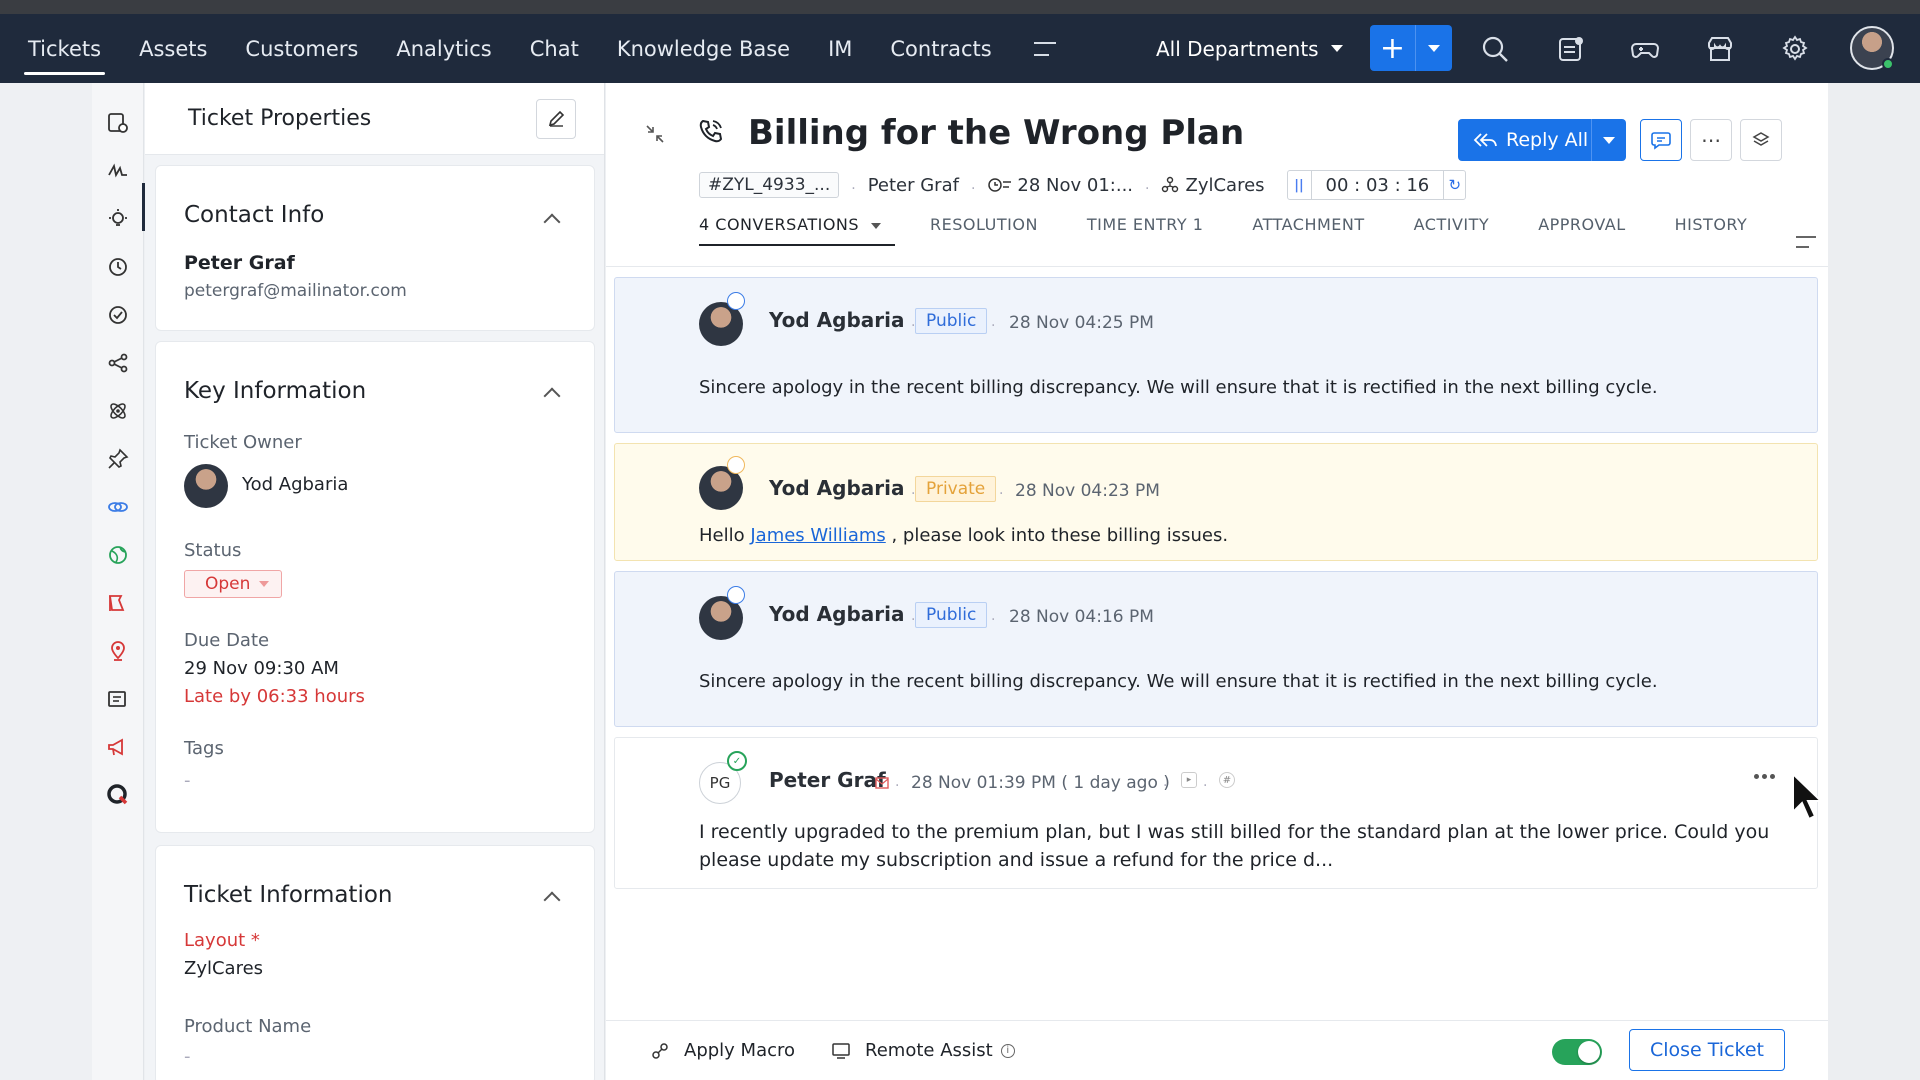  What do you see at coordinates (118, 699) in the screenshot?
I see `report-icon` at bounding box center [118, 699].